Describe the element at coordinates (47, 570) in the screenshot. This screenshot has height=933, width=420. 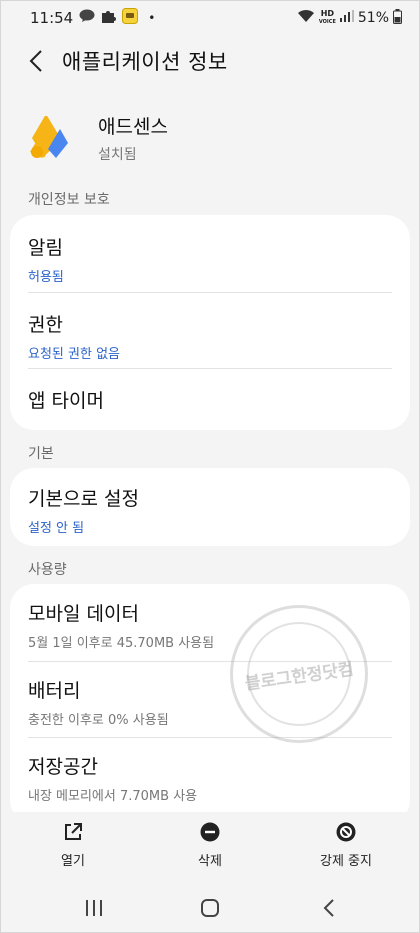
I see `section-usage-label: 사용량` at that location.